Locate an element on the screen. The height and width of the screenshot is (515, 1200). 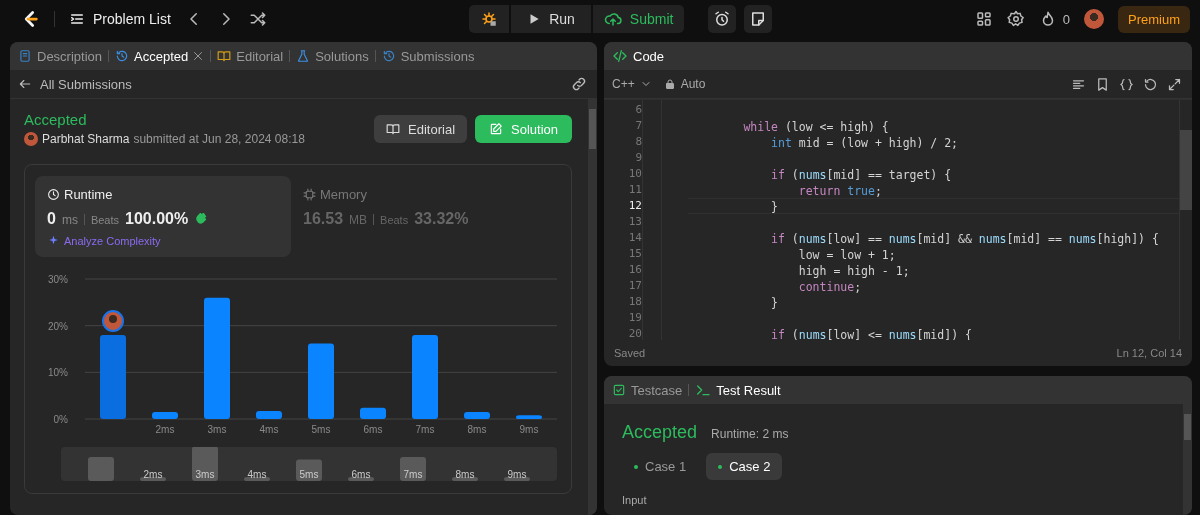
stat-unit: MB is located at coordinates (358, 220).